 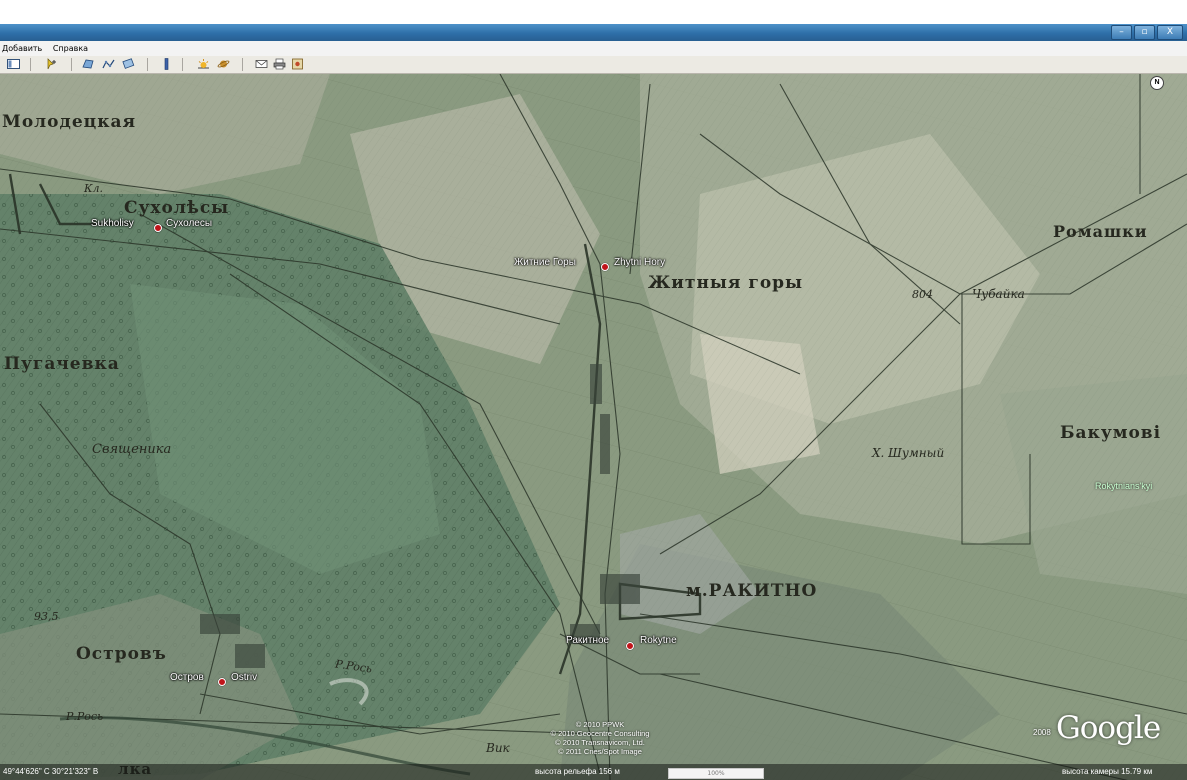 What do you see at coordinates (639, 262) in the screenshot?
I see `place-label-zhytni-hory: Zhytni Hory` at bounding box center [639, 262].